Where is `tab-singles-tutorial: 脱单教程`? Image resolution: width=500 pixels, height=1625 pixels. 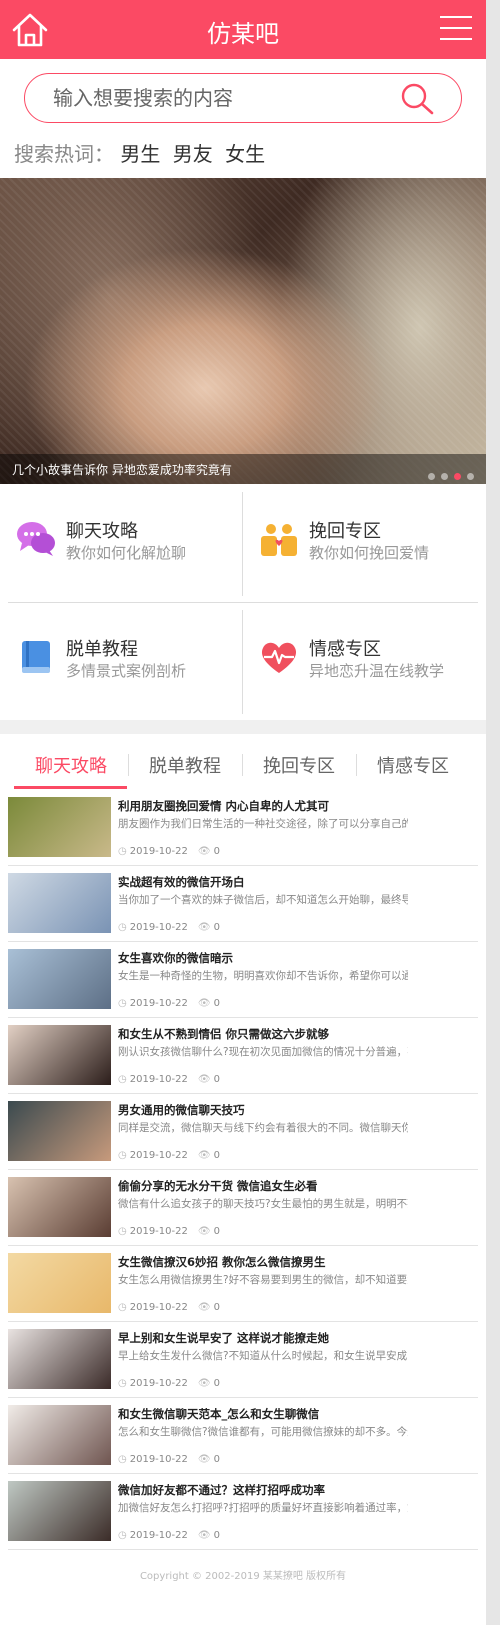
tab-singles-tutorial: 脱单教程 is located at coordinates (185, 765).